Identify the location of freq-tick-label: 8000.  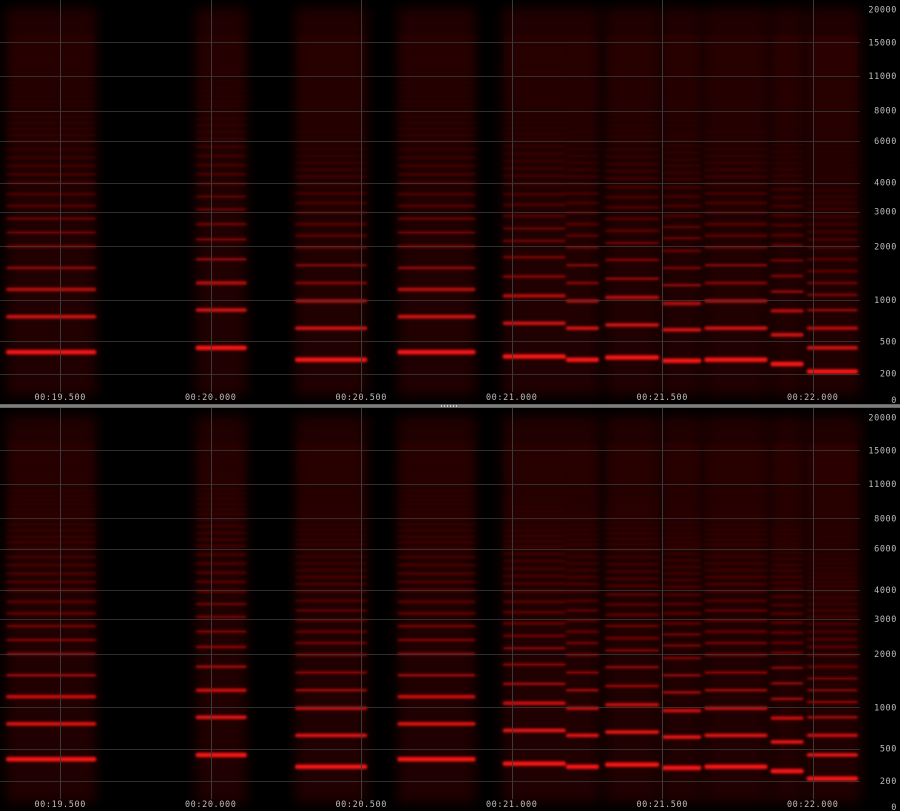
(885, 519).